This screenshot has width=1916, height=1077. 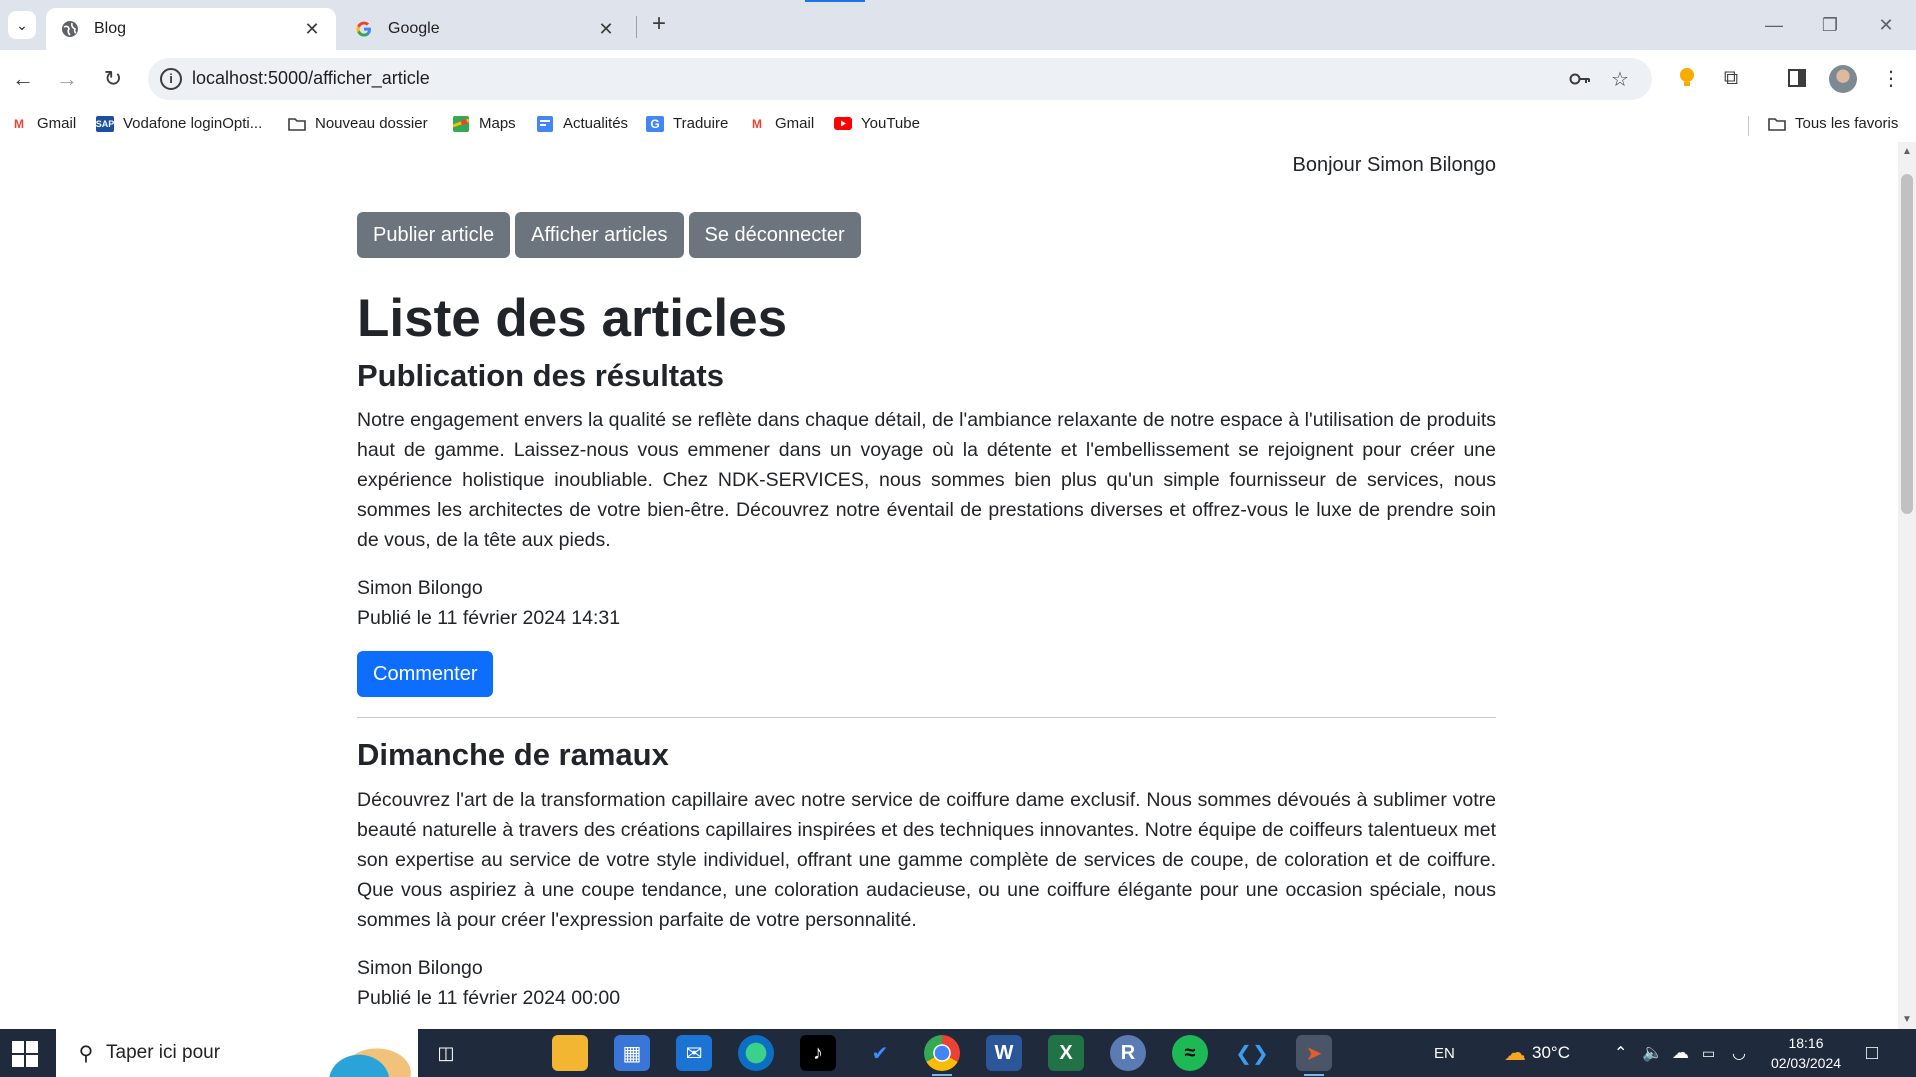 I want to click on tab-title: Google, so click(x=414, y=28).